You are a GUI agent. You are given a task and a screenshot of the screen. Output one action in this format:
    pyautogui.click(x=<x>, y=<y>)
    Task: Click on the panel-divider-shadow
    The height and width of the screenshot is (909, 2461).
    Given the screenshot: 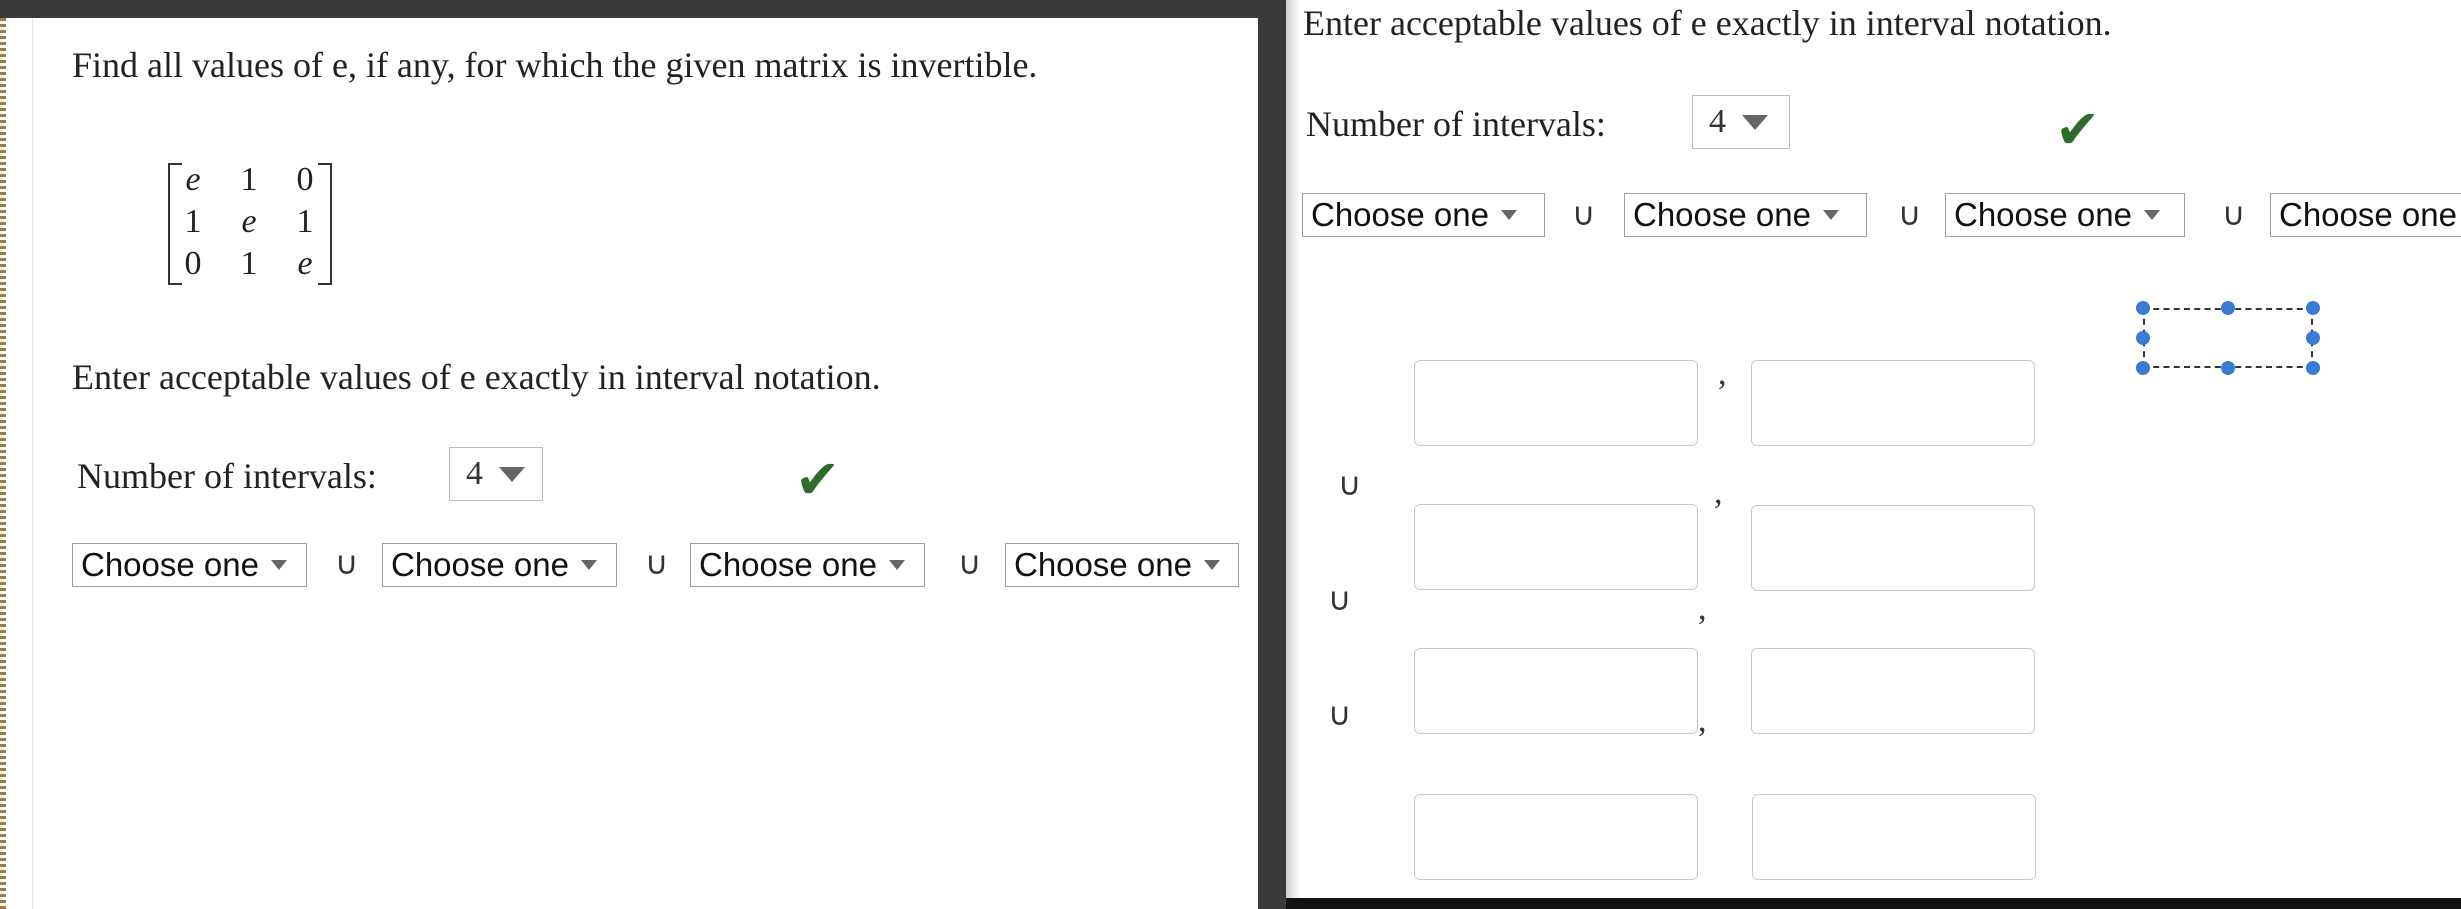 What is the action you would take?
    pyautogui.click(x=1293, y=450)
    